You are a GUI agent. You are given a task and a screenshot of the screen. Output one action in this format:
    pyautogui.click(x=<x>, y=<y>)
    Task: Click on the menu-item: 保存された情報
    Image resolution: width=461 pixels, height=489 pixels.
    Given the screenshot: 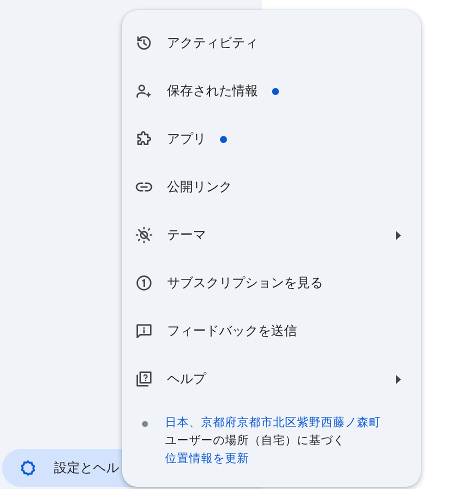 What is the action you would take?
    pyautogui.click(x=271, y=91)
    